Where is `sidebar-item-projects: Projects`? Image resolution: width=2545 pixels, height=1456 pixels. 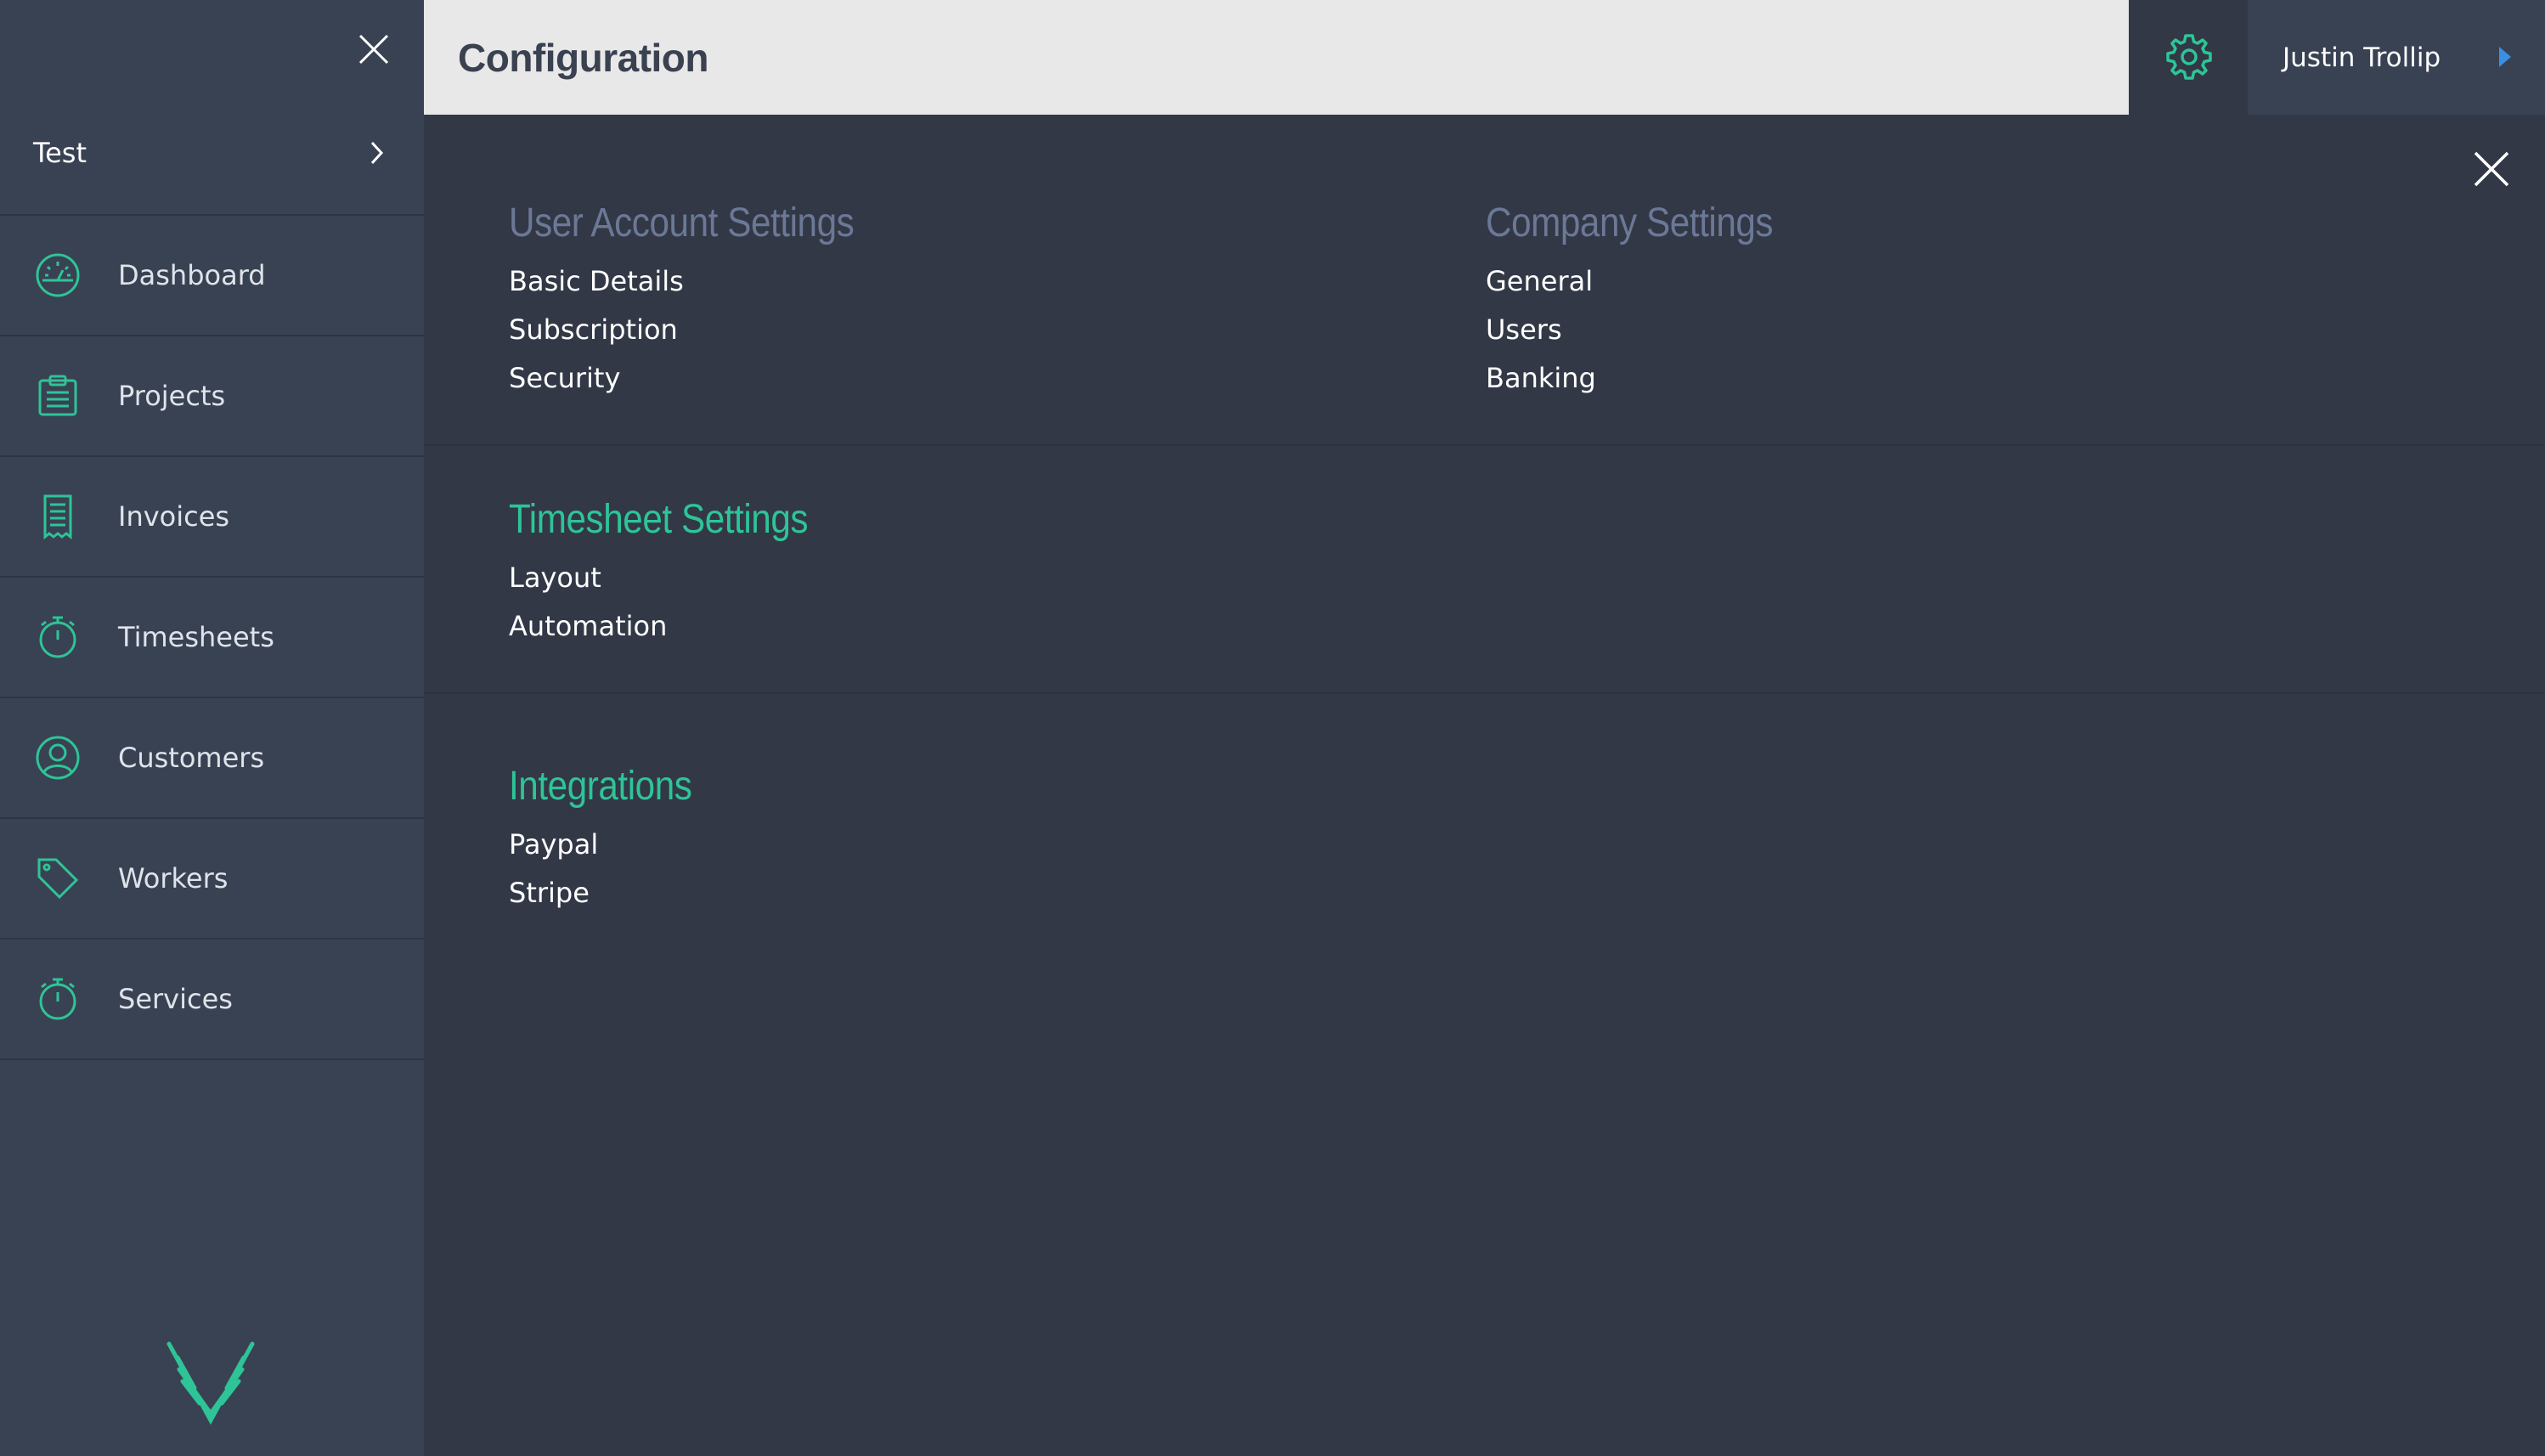 sidebar-item-projects: Projects is located at coordinates (212, 397).